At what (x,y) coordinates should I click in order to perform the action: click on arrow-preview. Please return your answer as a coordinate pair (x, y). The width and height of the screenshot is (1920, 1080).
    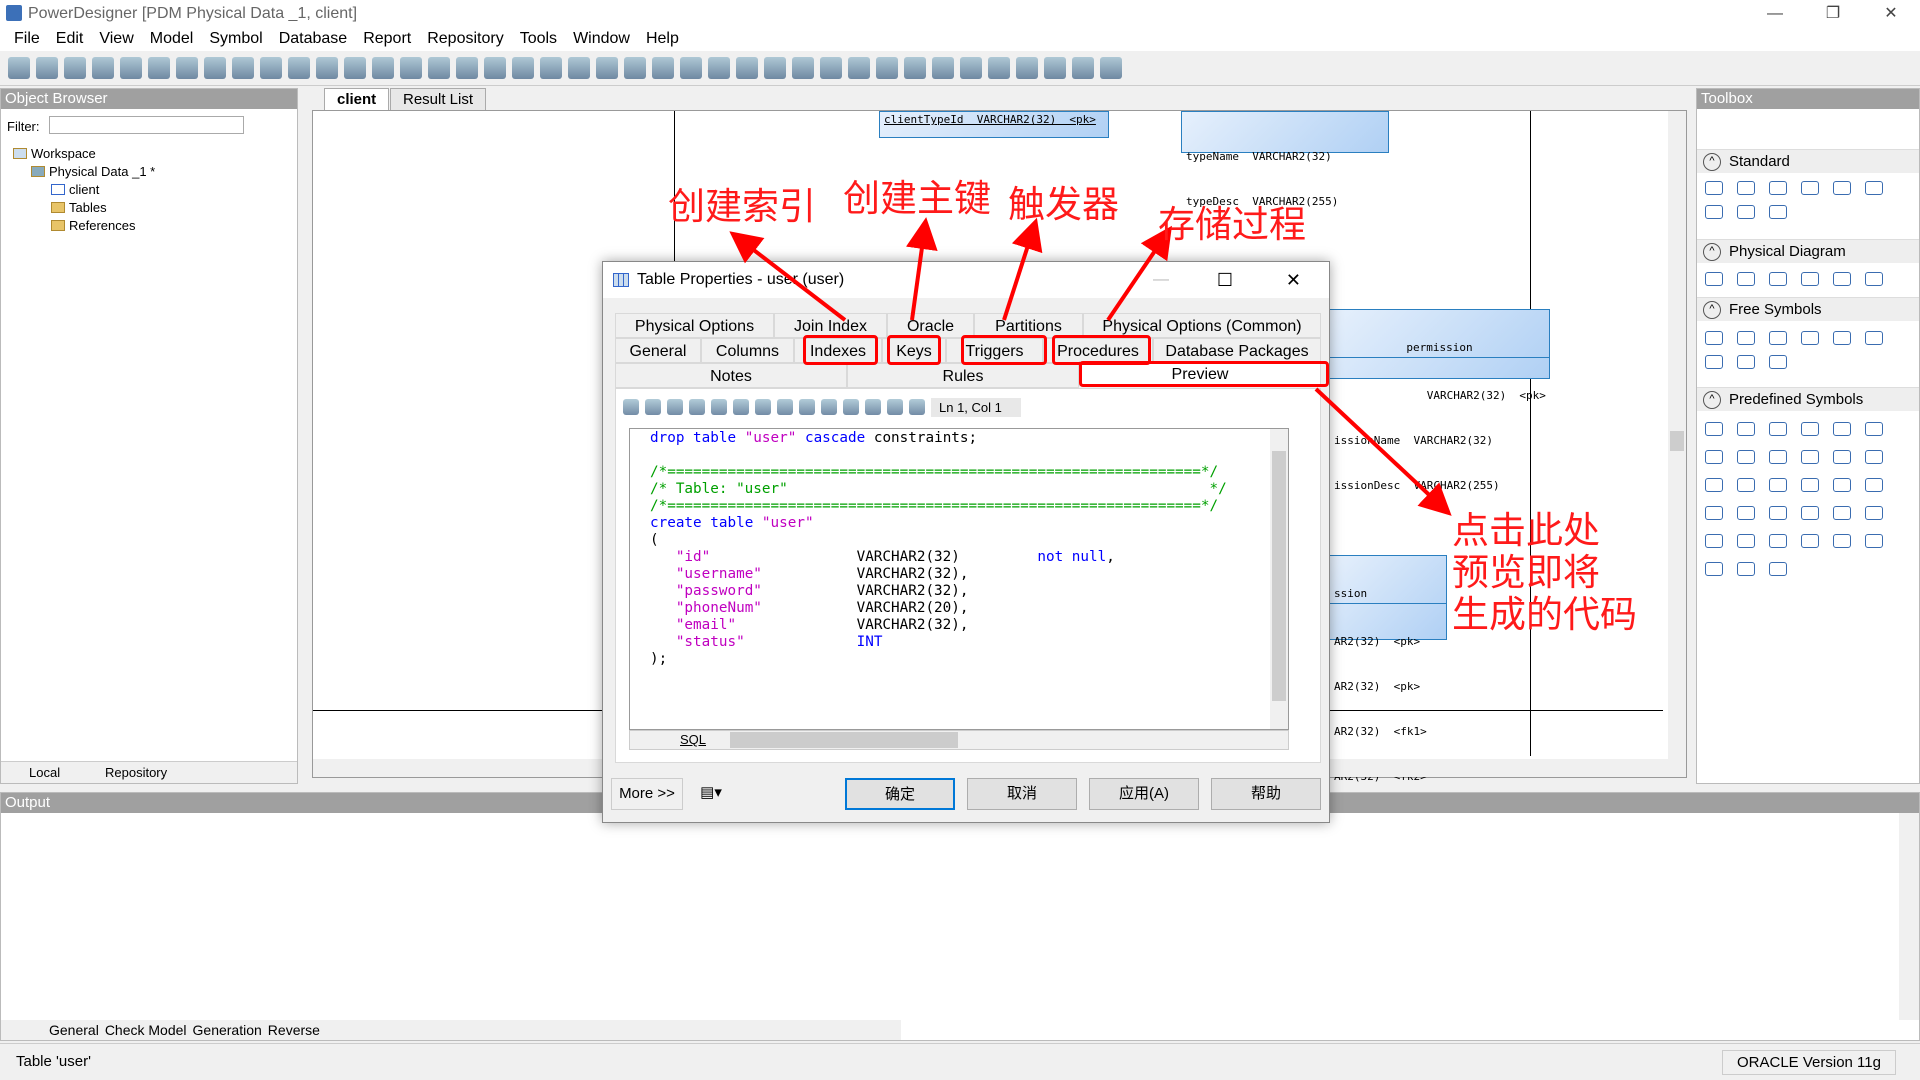
    Looking at the image, I should click on (1383, 451).